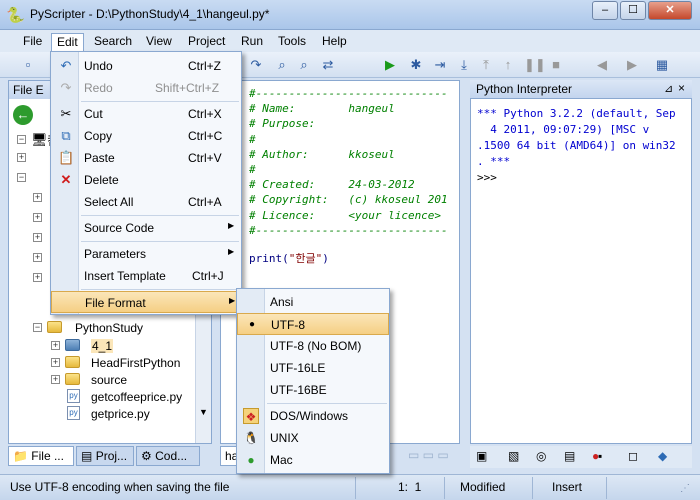  I want to click on tree-item-4-1: + 4_1, so click(131, 346).